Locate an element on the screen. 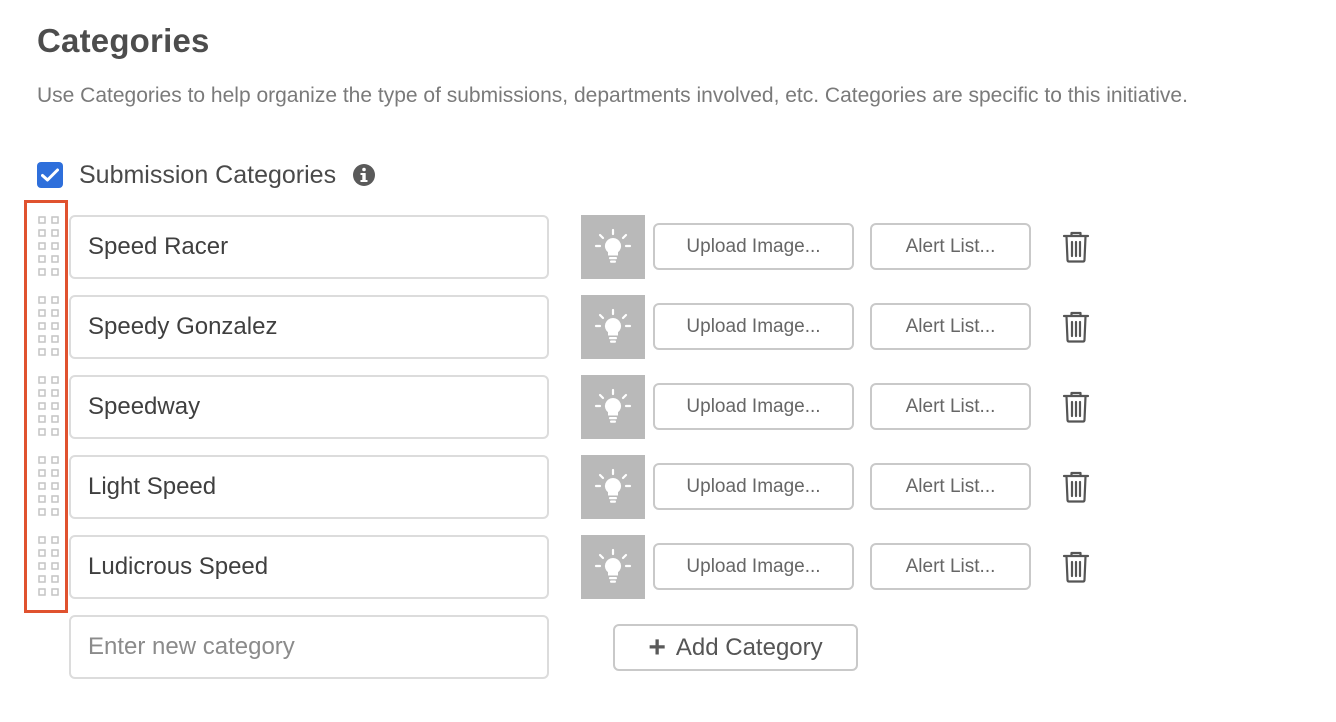 The image size is (1336, 722). plus-icon: + is located at coordinates (657, 647).